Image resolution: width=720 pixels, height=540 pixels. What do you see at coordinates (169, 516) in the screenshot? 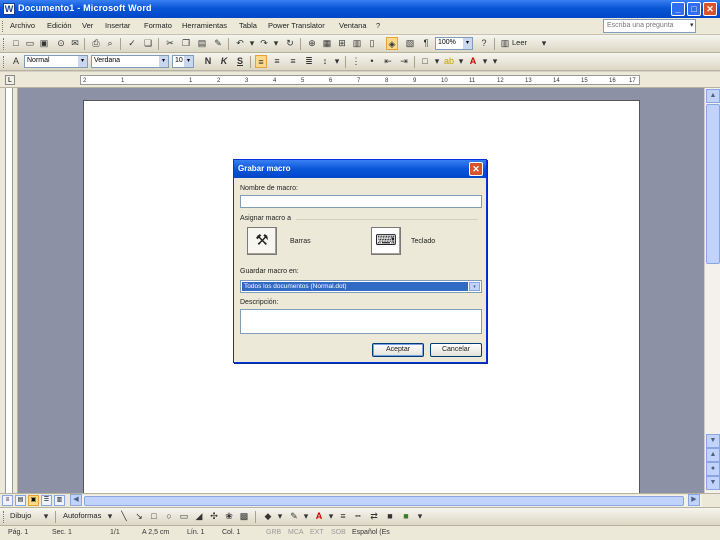
I see `oval-icon: ○` at bounding box center [169, 516].